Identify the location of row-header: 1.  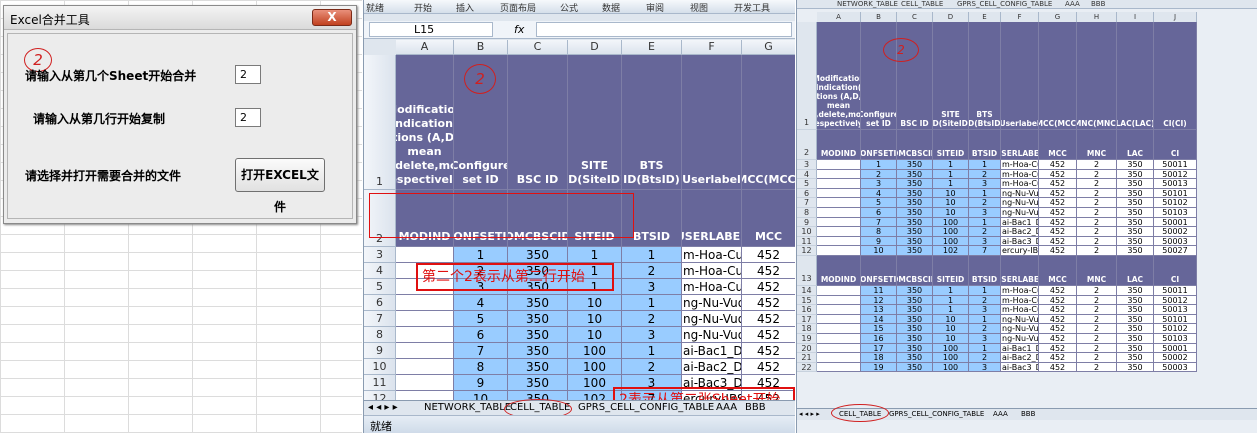
(380, 122).